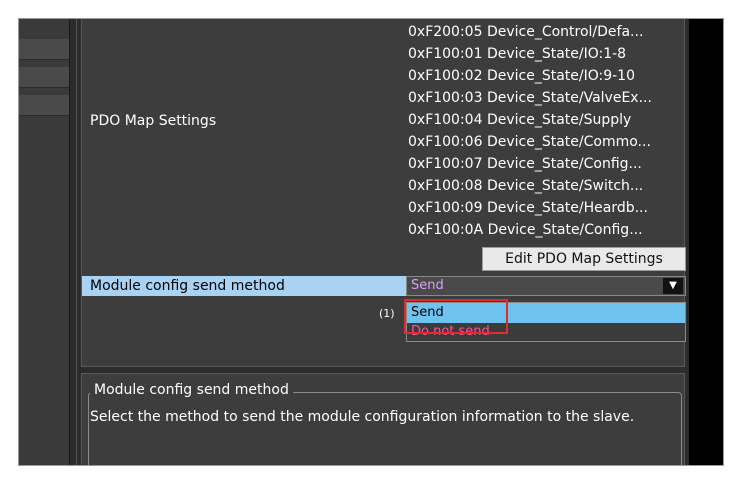  I want to click on description-group-box, so click(385, 428).